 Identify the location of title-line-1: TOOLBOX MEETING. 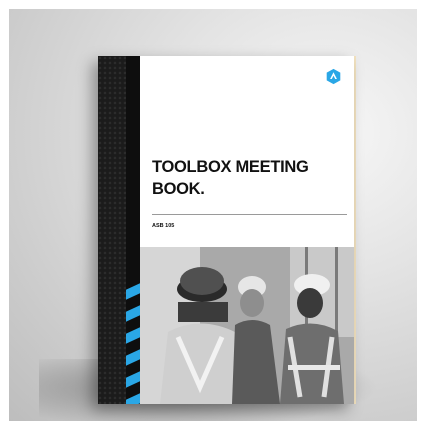
(230, 167).